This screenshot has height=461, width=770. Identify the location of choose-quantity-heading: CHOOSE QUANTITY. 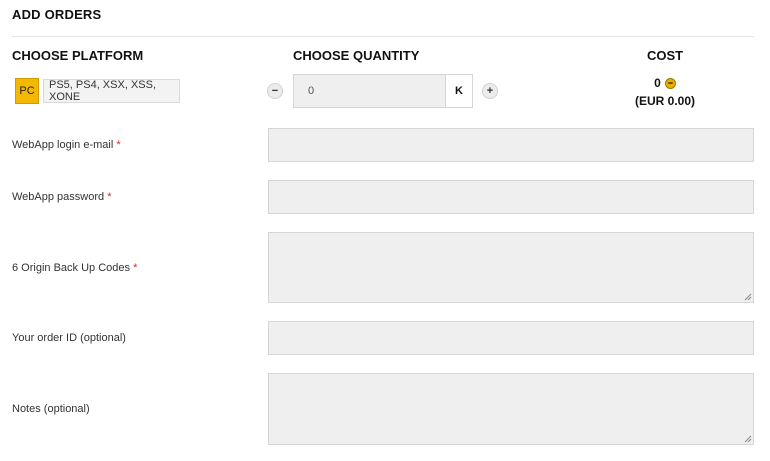
(356, 55).